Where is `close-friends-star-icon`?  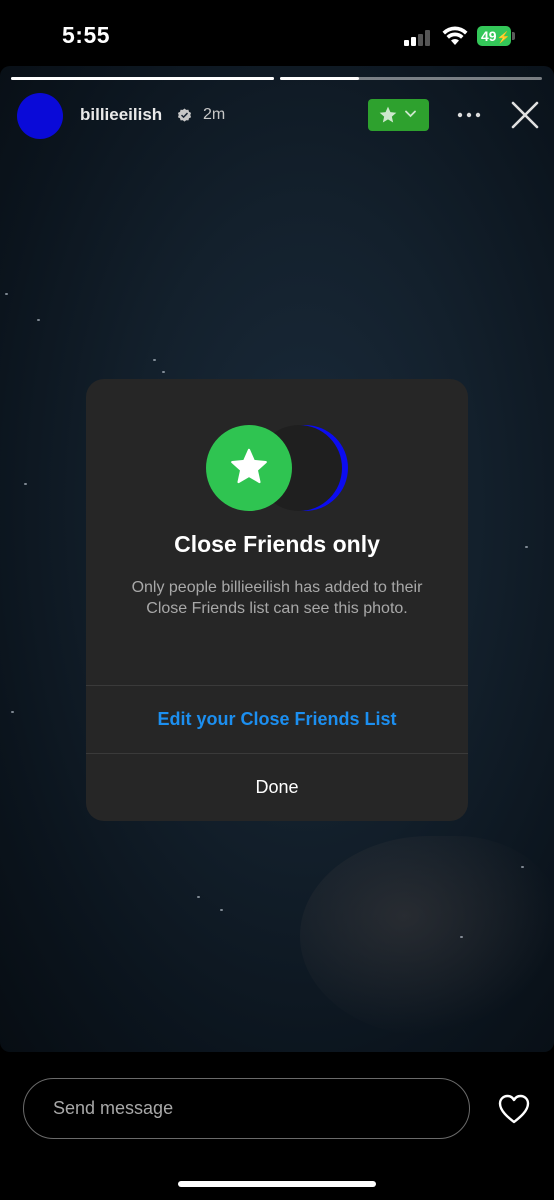 close-friends-star-icon is located at coordinates (249, 468).